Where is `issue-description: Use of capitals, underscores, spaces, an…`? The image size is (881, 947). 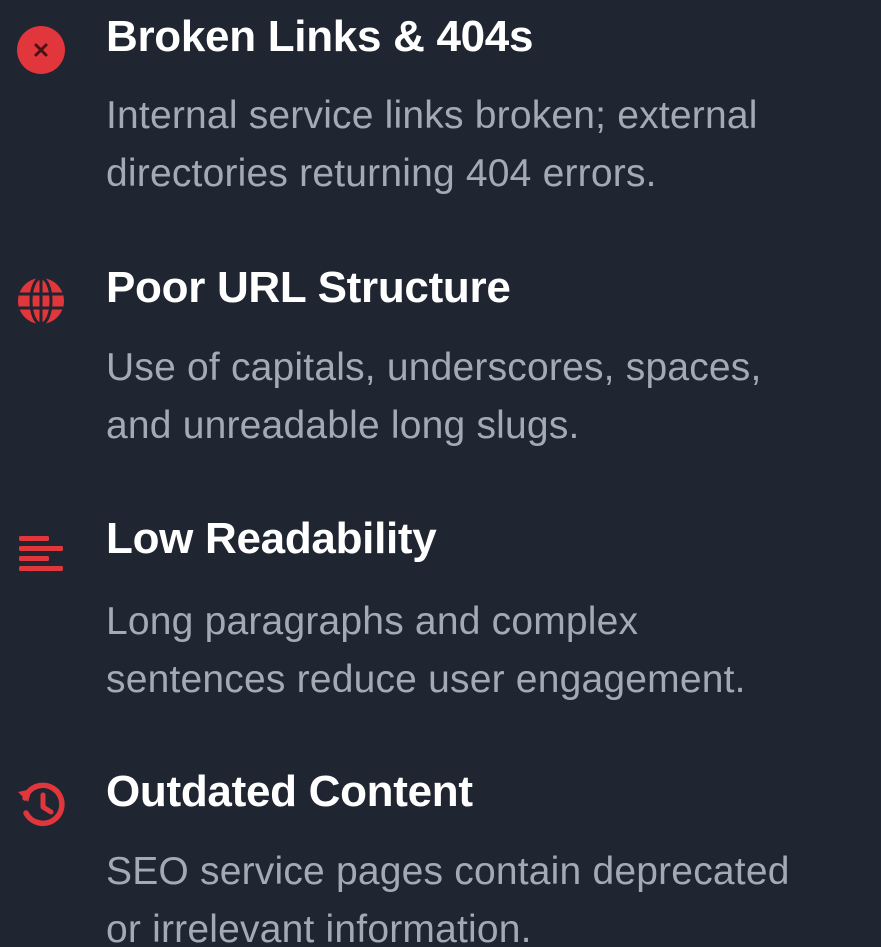
issue-description: Use of capitals, underscores, spaces, an… is located at coordinates (491, 397).